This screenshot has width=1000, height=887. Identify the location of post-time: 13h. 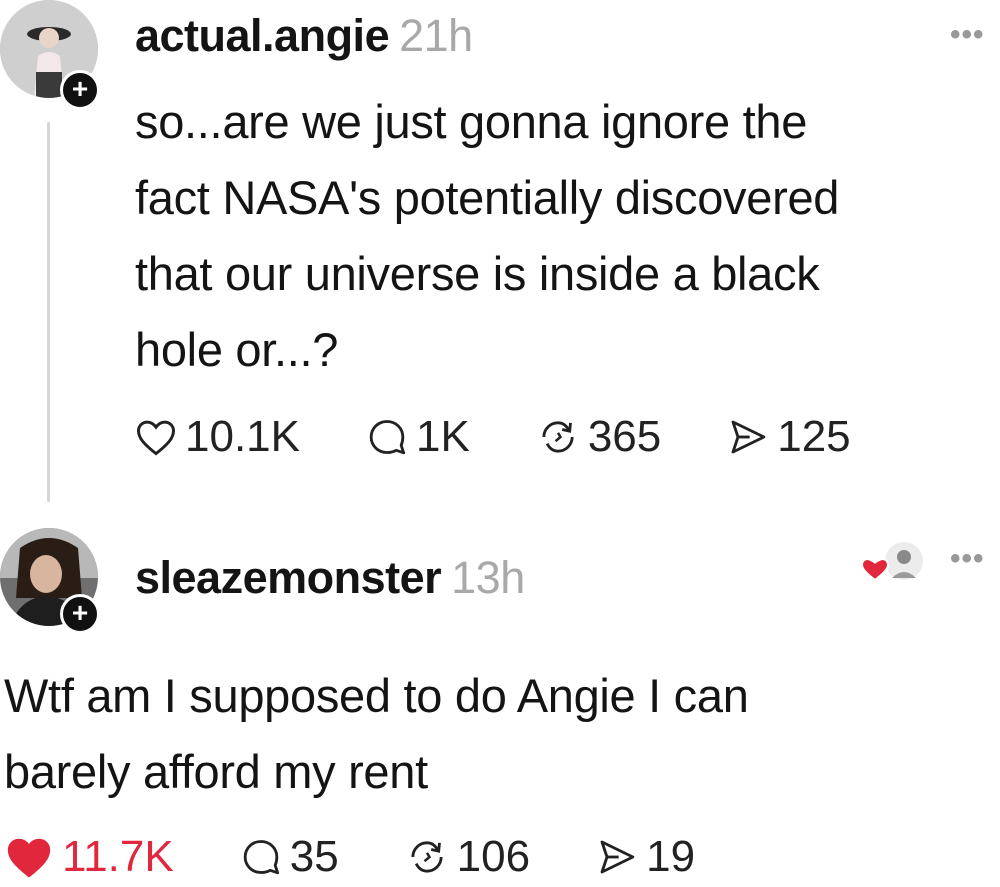
(488, 577).